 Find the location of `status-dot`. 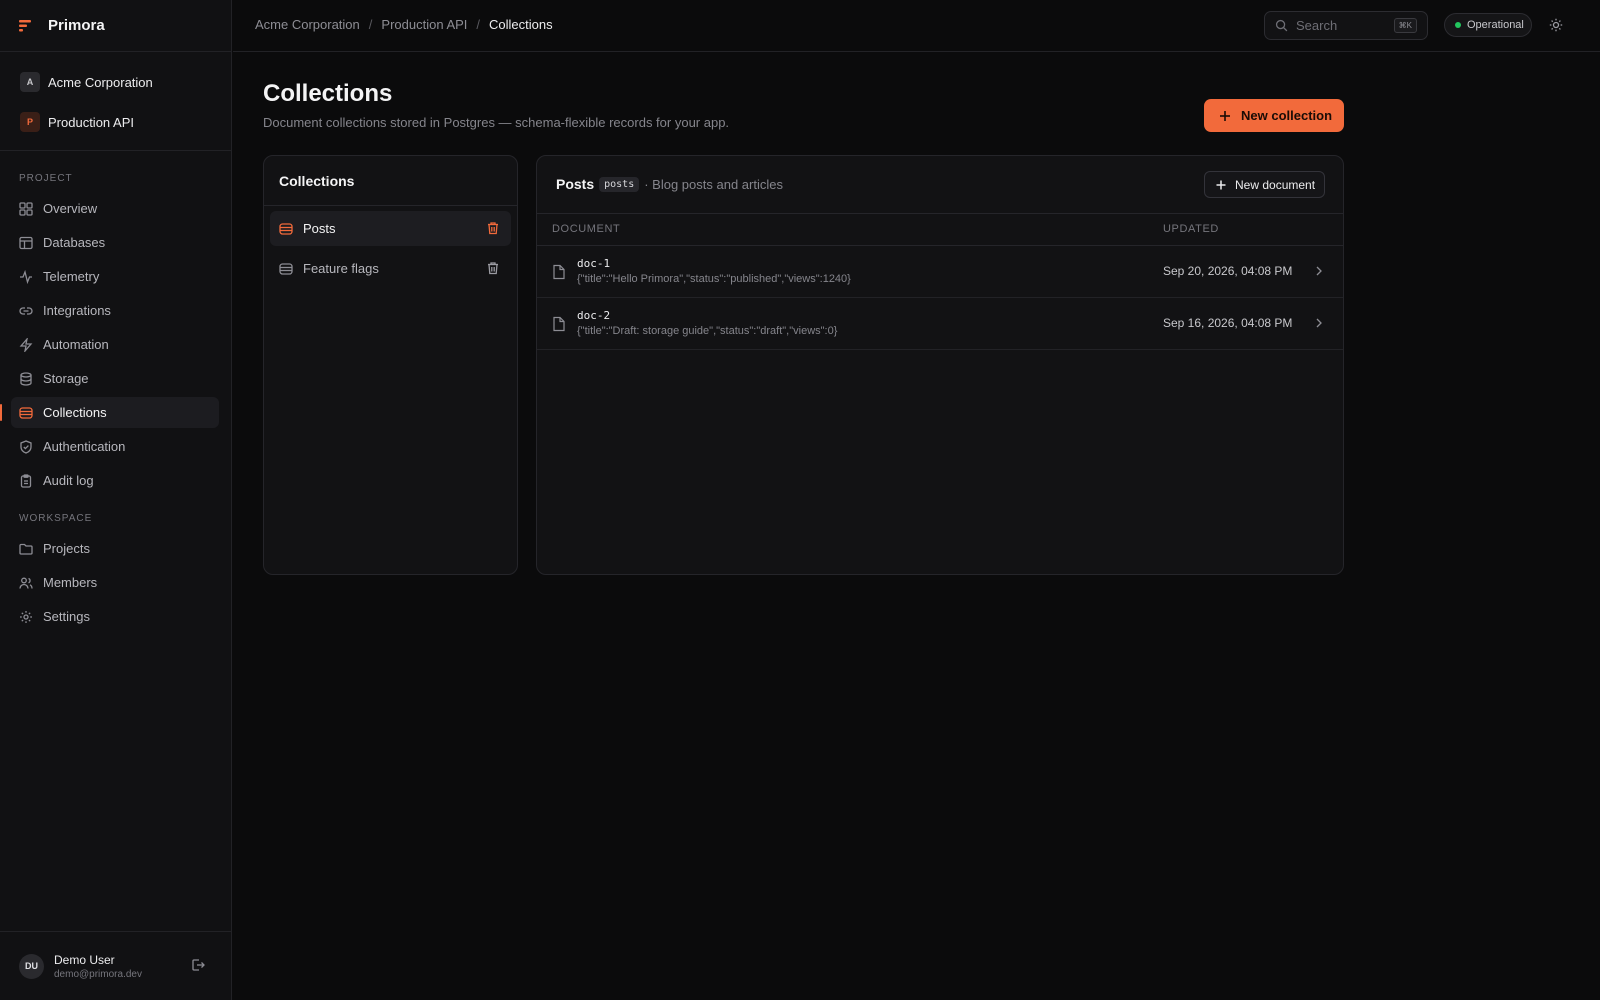

status-dot is located at coordinates (1458, 25).